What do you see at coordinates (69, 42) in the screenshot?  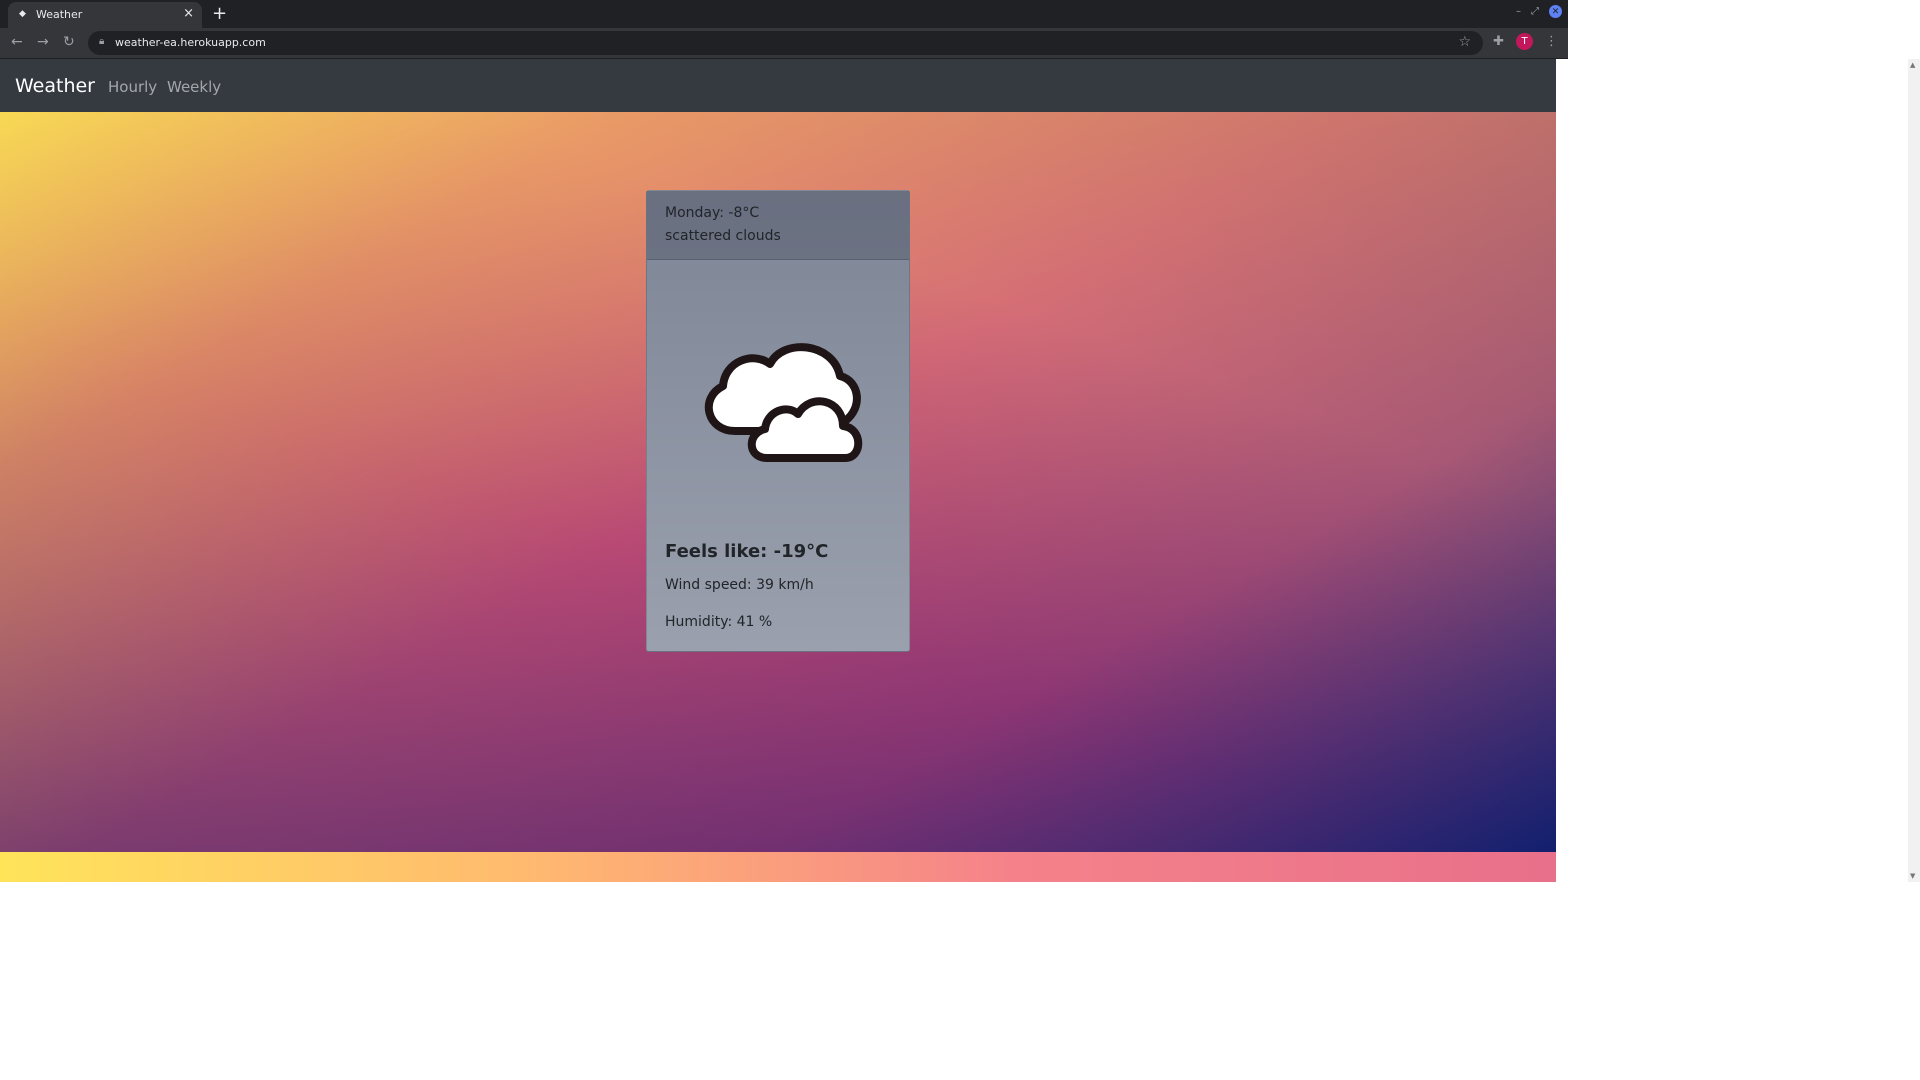 I see `reload-icon: ↻` at bounding box center [69, 42].